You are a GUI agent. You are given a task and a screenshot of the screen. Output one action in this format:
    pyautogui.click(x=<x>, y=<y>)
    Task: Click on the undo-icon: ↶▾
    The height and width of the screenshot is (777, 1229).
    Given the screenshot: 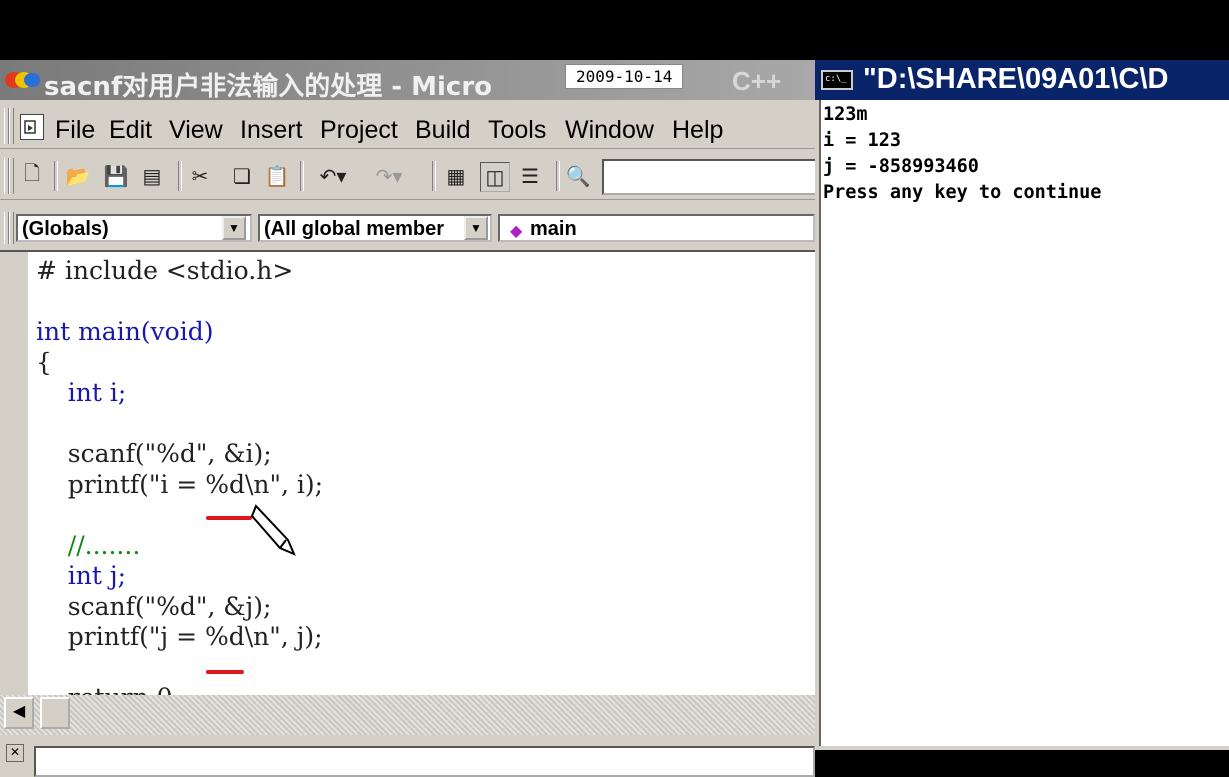 What is the action you would take?
    pyautogui.click(x=333, y=176)
    